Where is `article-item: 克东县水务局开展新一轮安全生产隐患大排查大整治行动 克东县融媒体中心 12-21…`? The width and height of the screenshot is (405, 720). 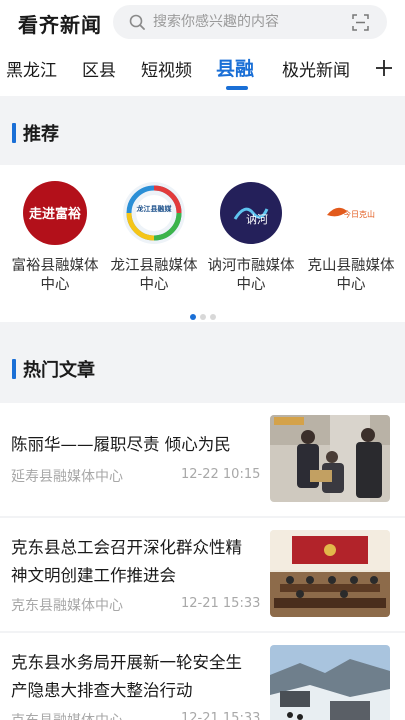 article-item: 克东县水务局开展新一轮安全生产隐患大排查大整治行动 克东县融媒体中心 12-21… is located at coordinates (202, 676).